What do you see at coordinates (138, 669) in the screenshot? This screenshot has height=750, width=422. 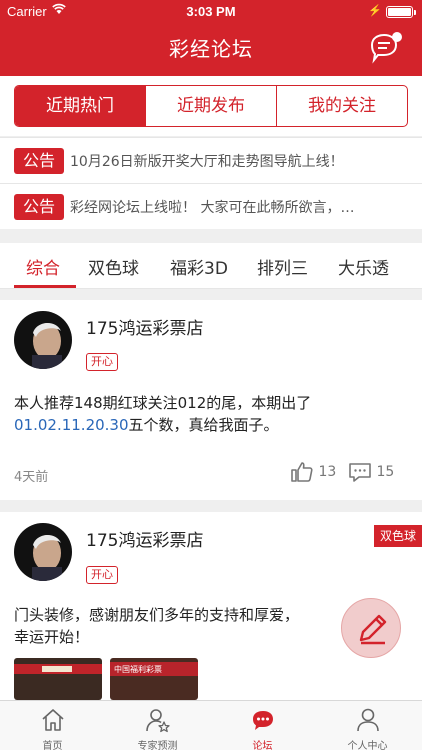 I see `image-sign-text: 中国福利彩票` at bounding box center [138, 669].